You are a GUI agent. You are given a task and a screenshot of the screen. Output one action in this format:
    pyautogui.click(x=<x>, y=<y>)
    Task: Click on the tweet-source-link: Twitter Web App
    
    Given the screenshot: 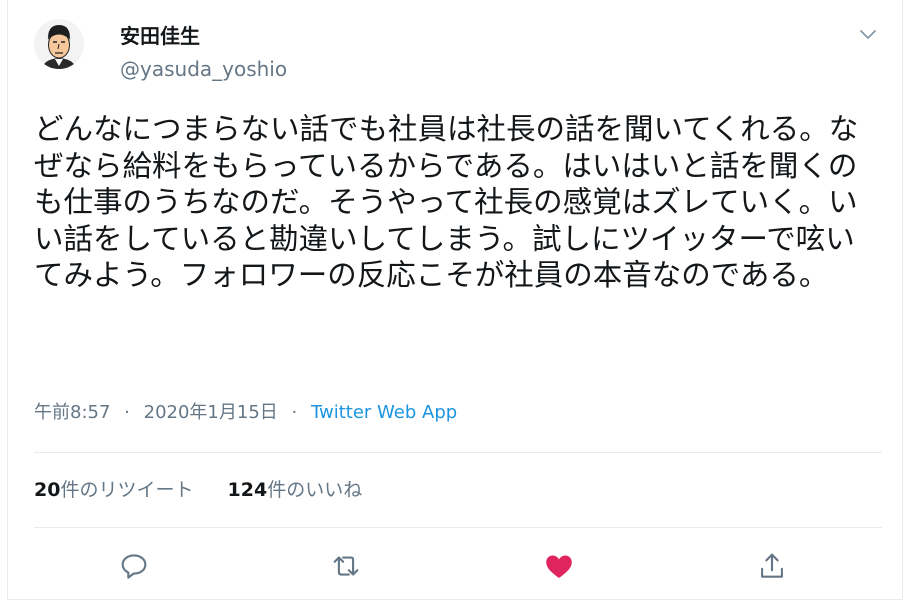 What is the action you would take?
    pyautogui.click(x=384, y=412)
    